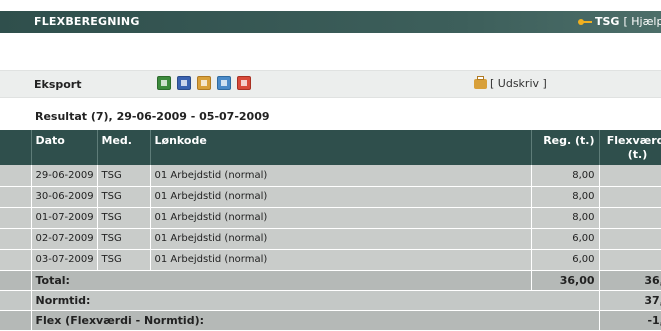 The width and height of the screenshot is (661, 331). I want to click on user-area: TSG [ Hjælp, so click(619, 21).